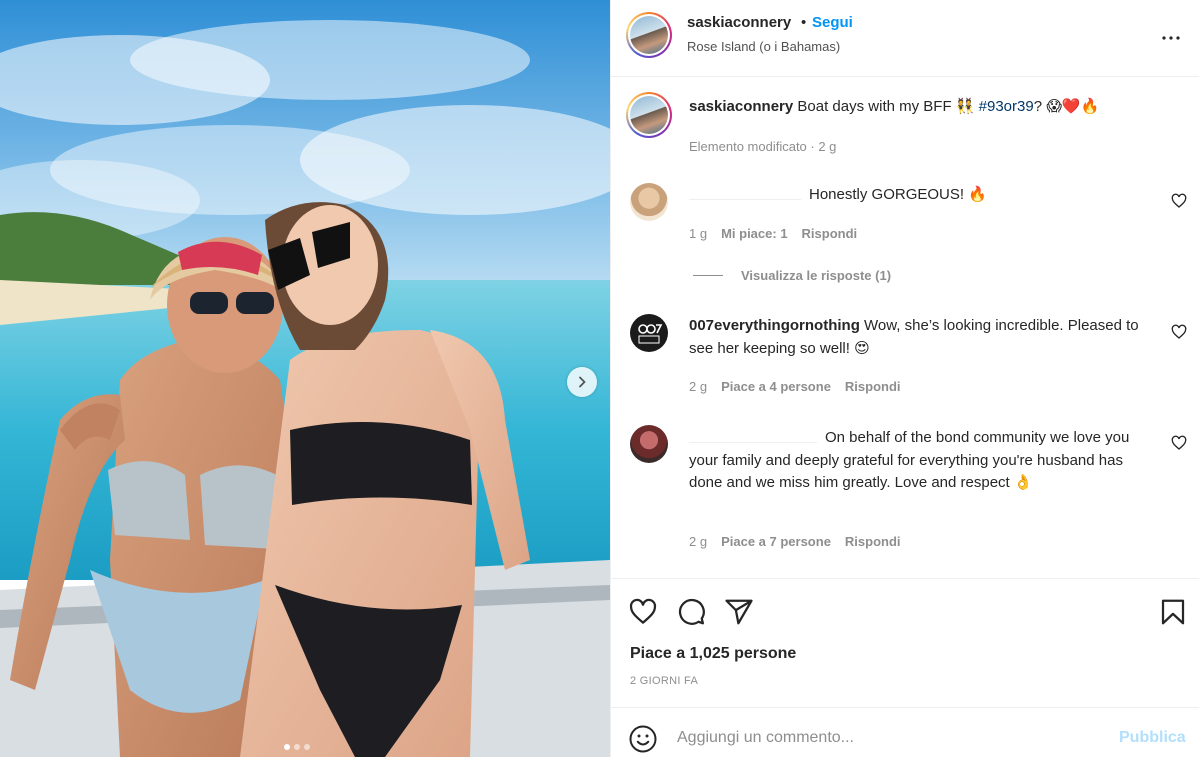 This screenshot has height=757, width=1199. I want to click on comment-body: Honestly GORGEOUS! 🔥, so click(898, 194).